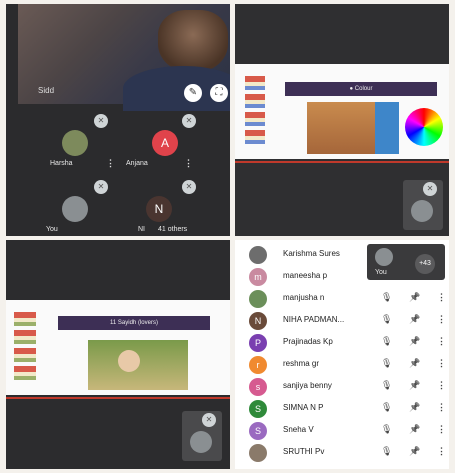 This screenshot has height=473, width=455. I want to click on screen-share: ● Colour, so click(342, 111).